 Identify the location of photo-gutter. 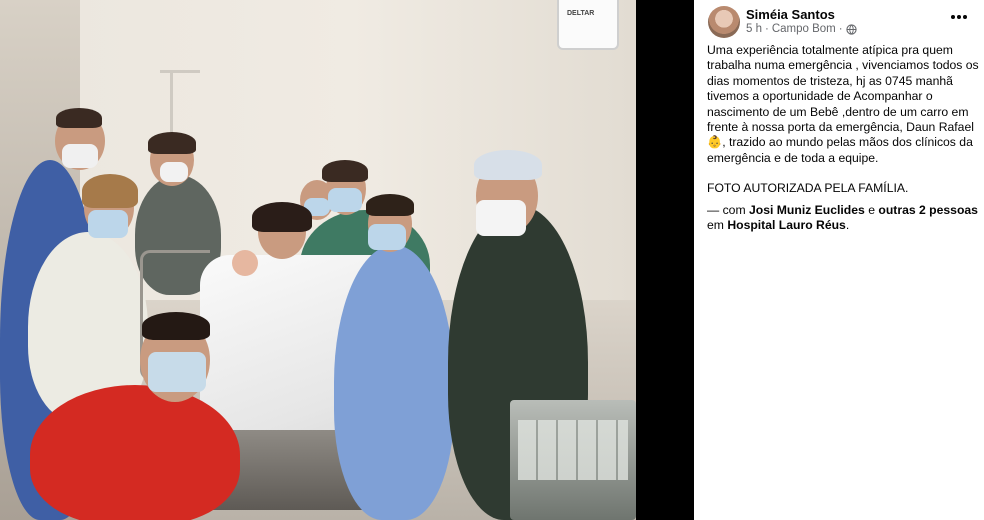
(665, 260).